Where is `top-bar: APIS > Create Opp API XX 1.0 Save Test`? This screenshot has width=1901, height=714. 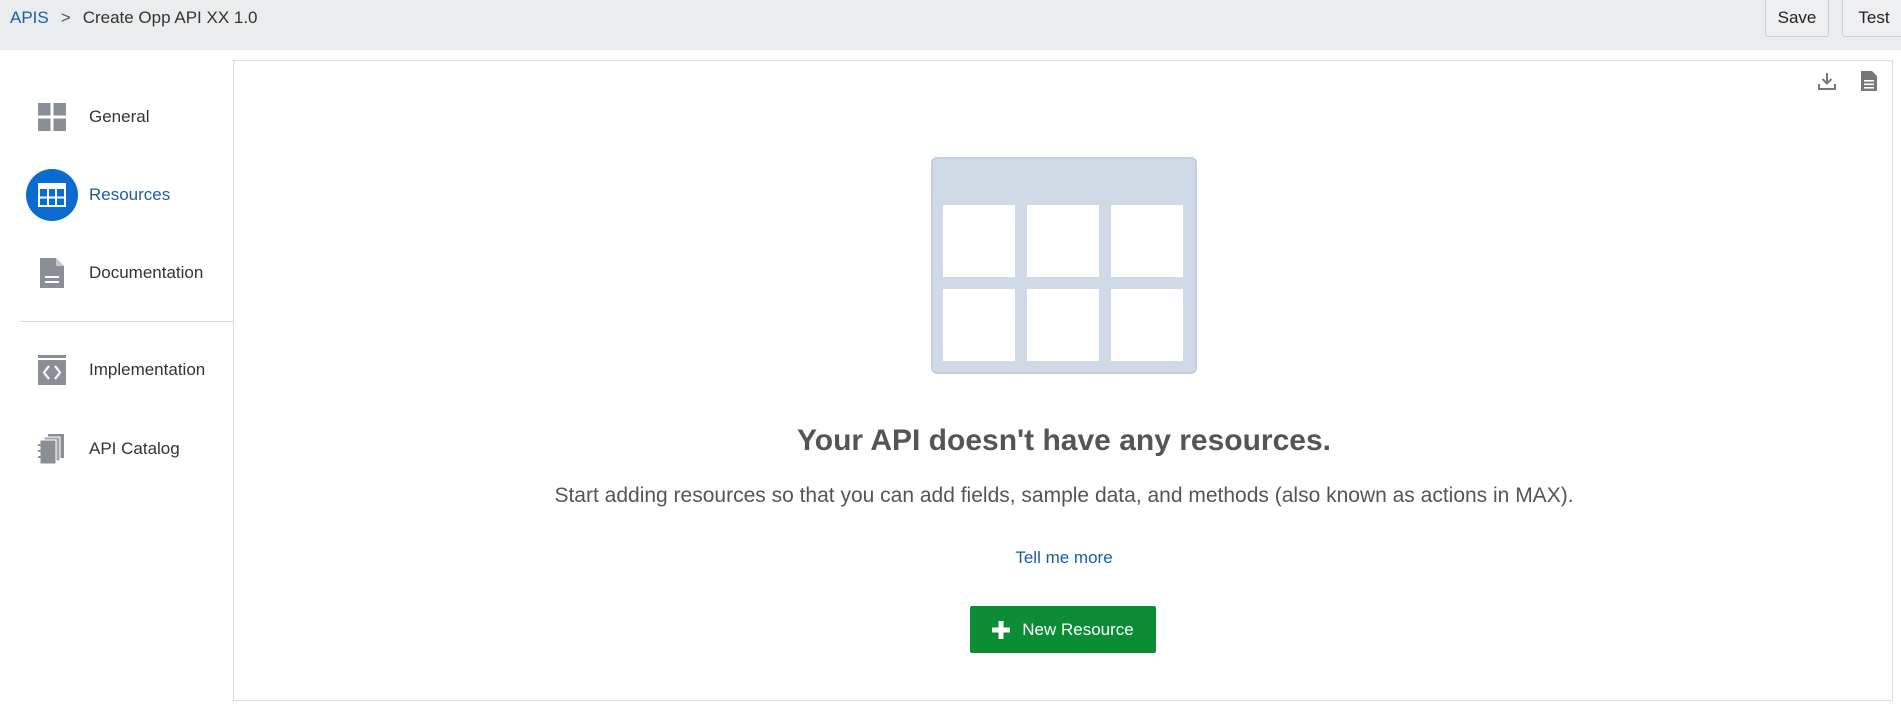
top-bar: APIS > Create Opp API XX 1.0 Save Test is located at coordinates (950, 25).